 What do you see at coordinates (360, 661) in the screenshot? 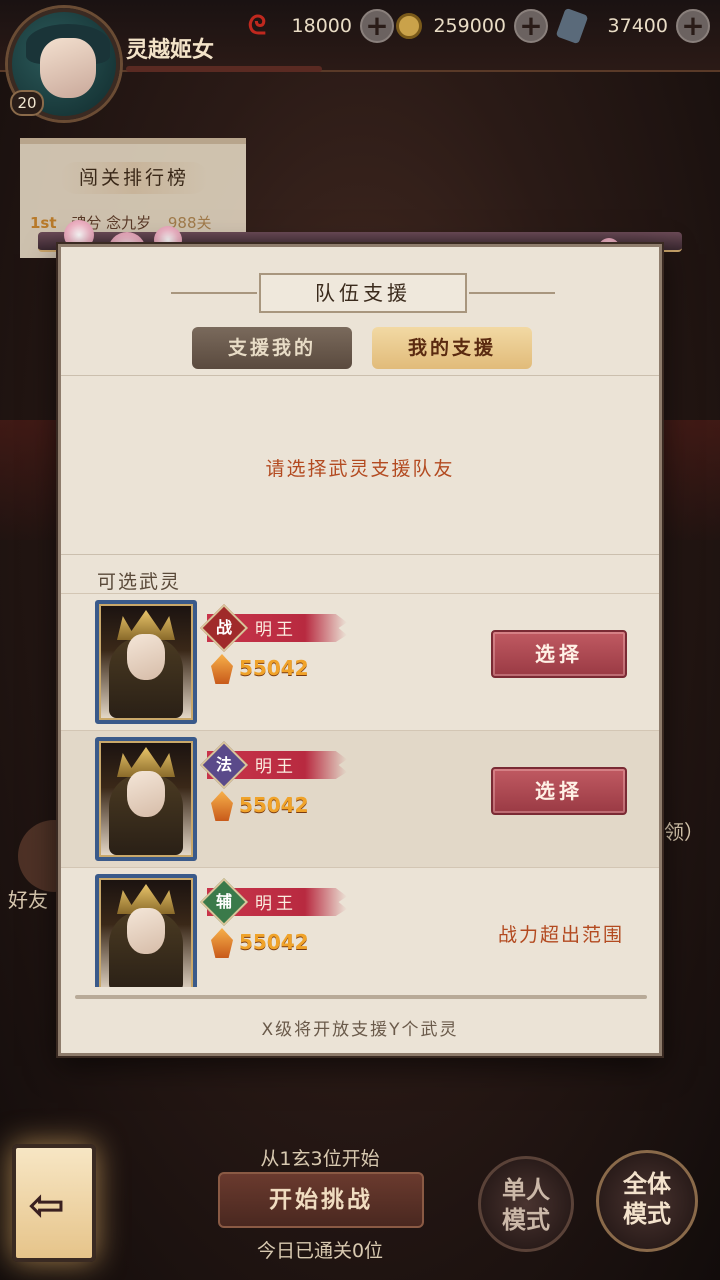
I see `list-item: 战 明王 55042 选择` at bounding box center [360, 661].